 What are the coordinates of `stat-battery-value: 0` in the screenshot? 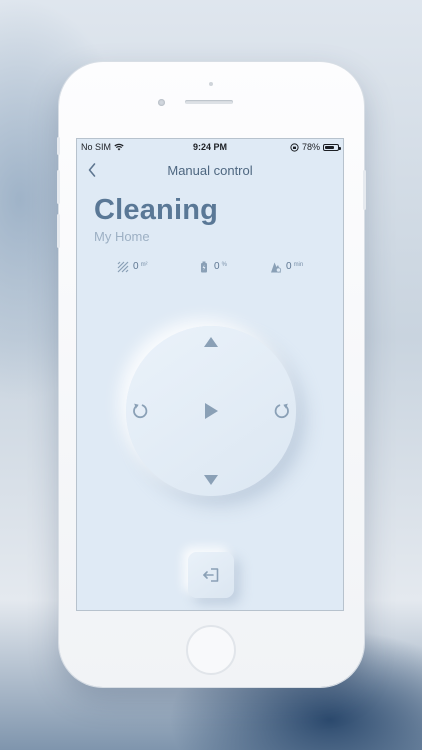 It's located at (217, 266).